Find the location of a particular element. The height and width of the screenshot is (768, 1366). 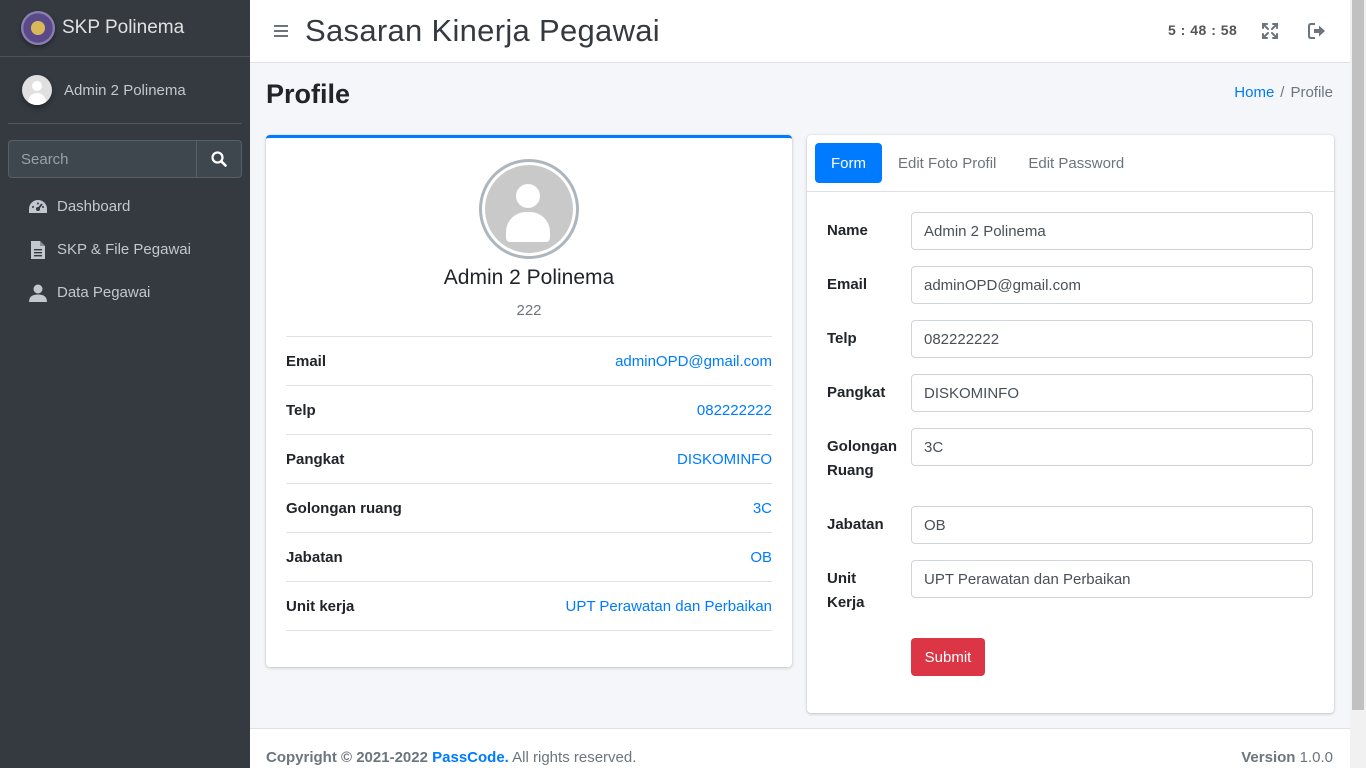

email-label: Email is located at coordinates (847, 284).